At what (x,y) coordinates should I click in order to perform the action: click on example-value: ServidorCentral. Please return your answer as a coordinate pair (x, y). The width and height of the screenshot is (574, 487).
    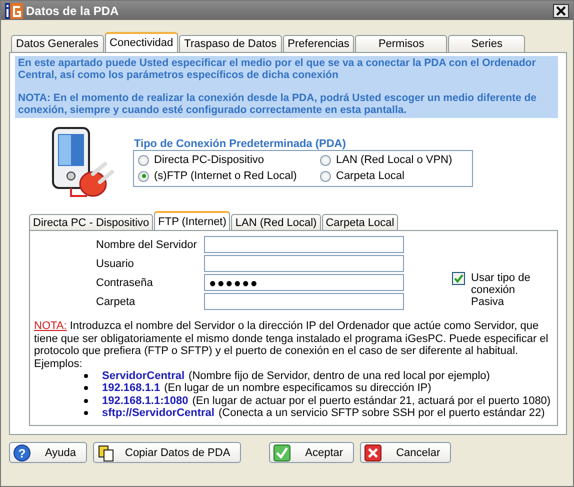
    Looking at the image, I should click on (143, 376).